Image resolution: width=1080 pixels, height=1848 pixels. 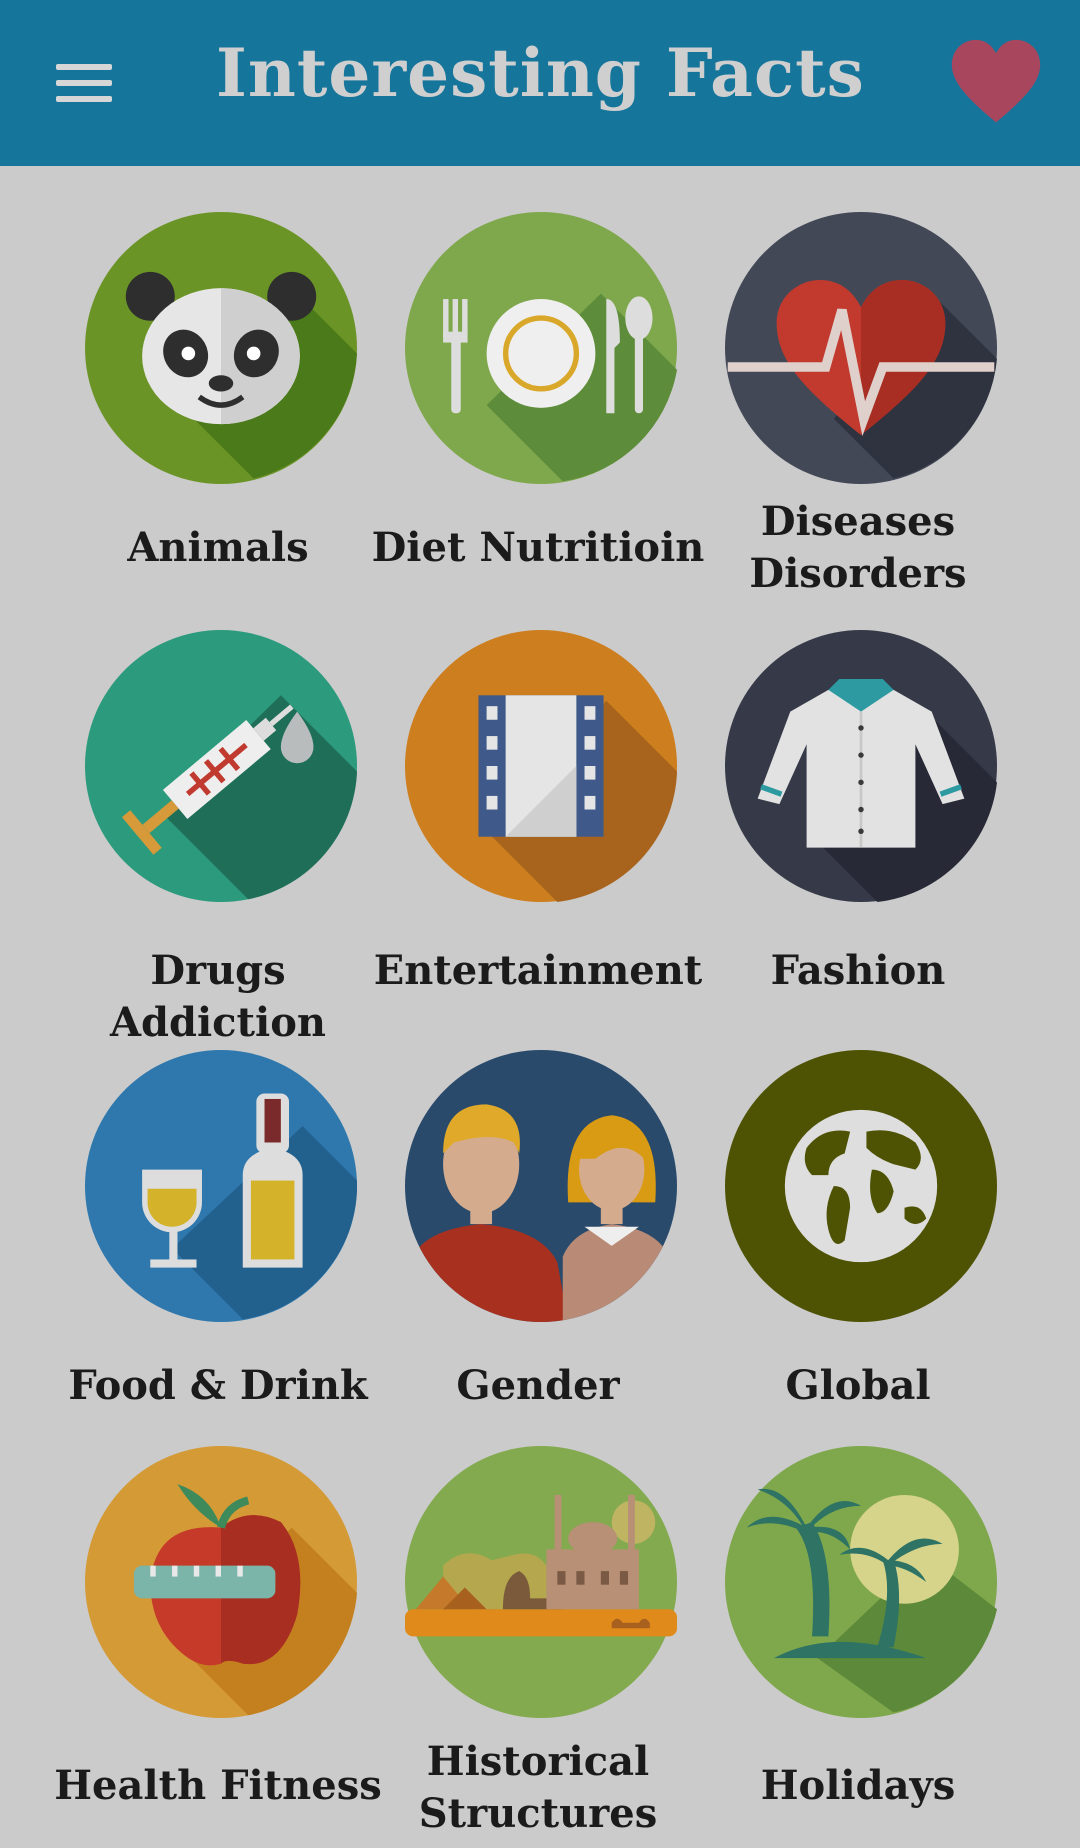 What do you see at coordinates (541, 1186) in the screenshot?
I see `man-woman-icon` at bounding box center [541, 1186].